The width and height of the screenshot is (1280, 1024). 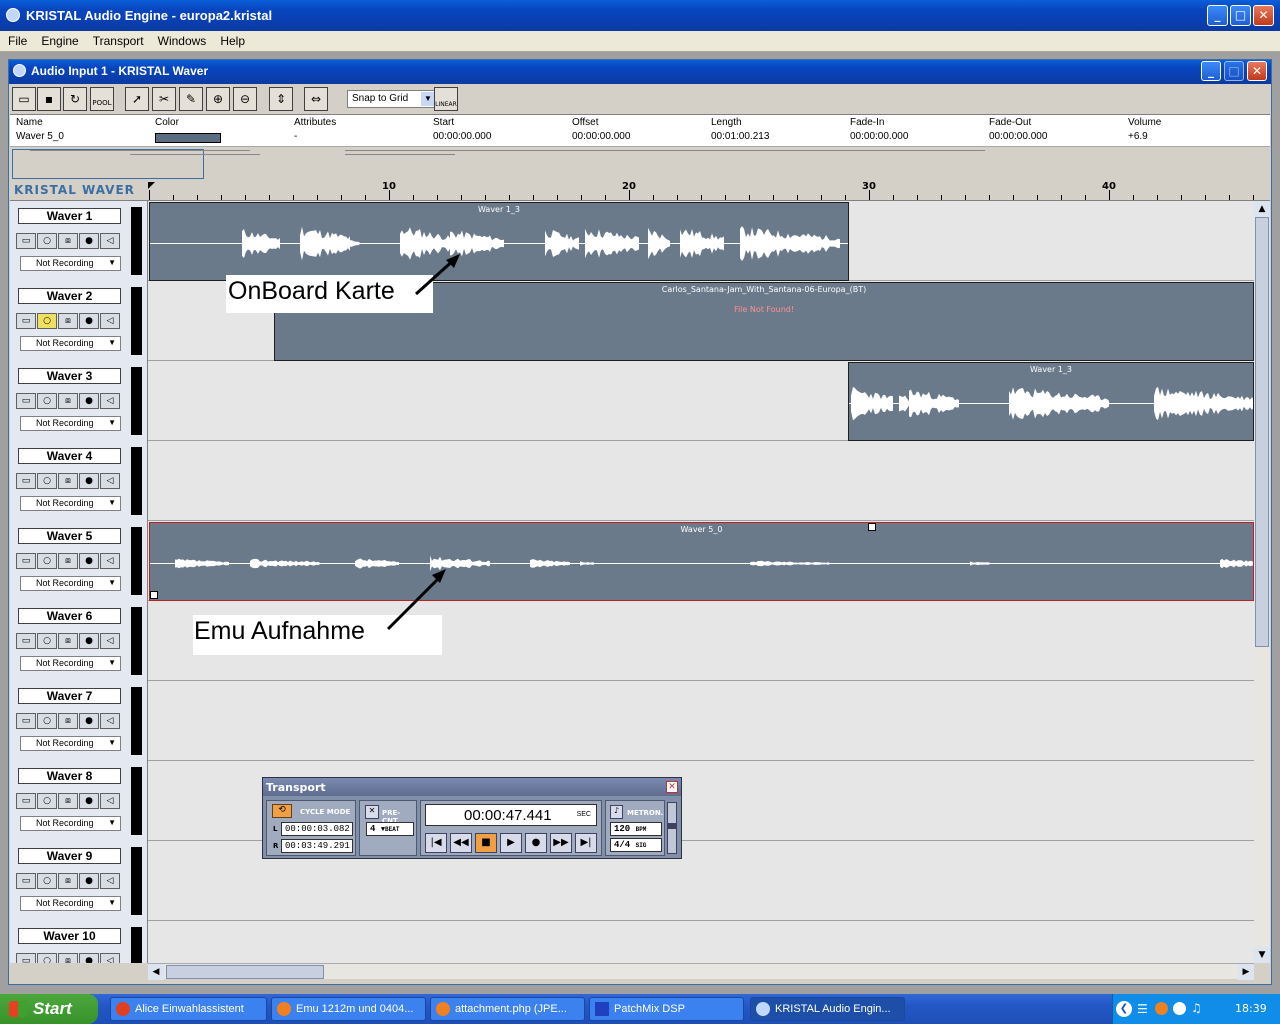 What do you see at coordinates (461, 843) in the screenshot?
I see `rewind-icon: ◀◀` at bounding box center [461, 843].